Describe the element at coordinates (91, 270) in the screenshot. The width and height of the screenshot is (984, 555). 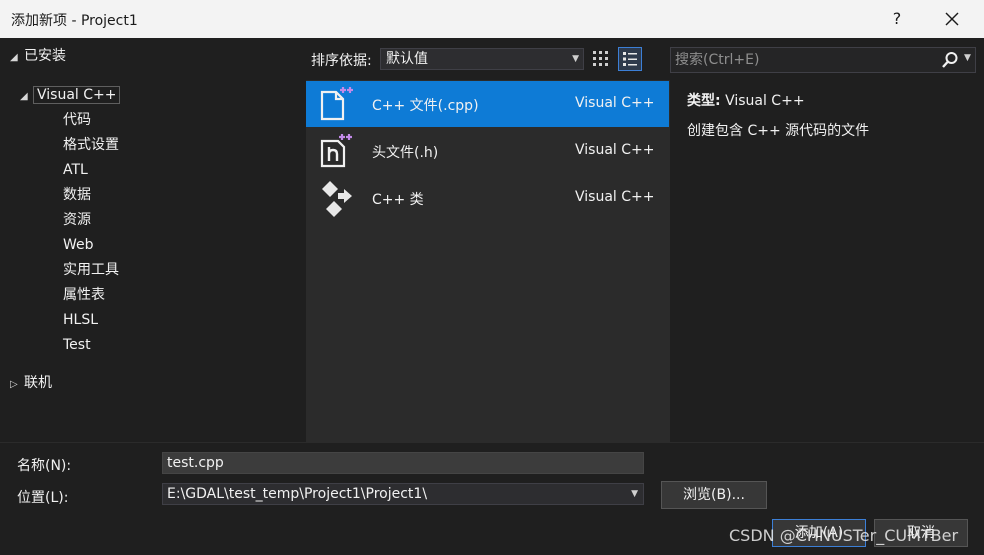
I see `tree-item-utility: 实用工具` at that location.